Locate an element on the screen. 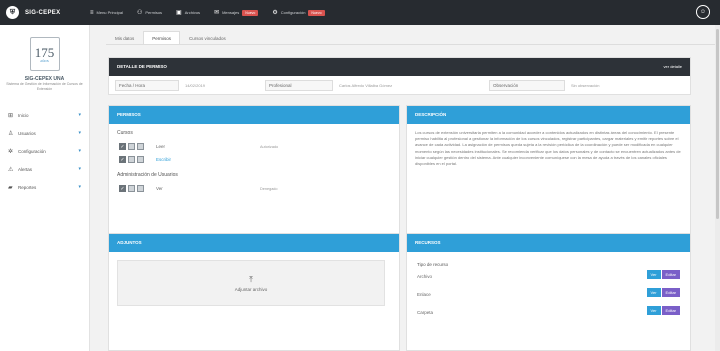  permission-row: ✓ Ver Denegado is located at coordinates (254, 188).